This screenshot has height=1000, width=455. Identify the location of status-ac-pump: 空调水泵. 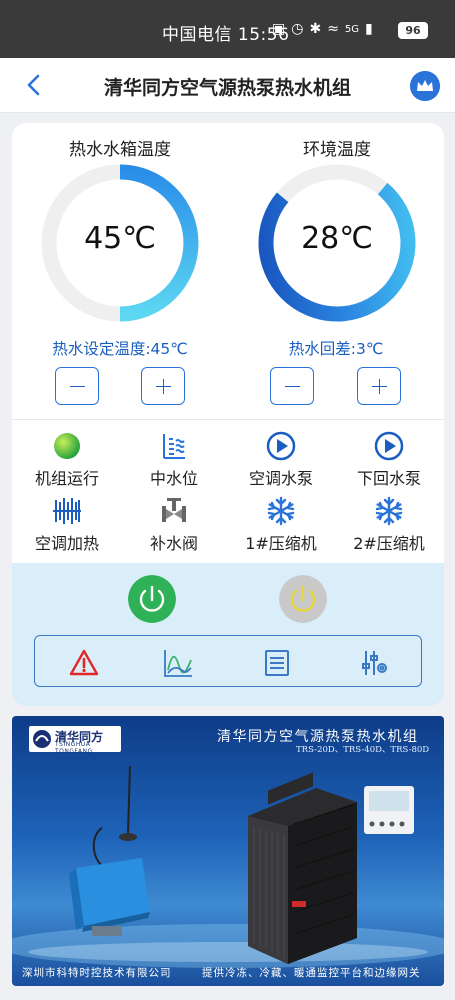
(281, 460).